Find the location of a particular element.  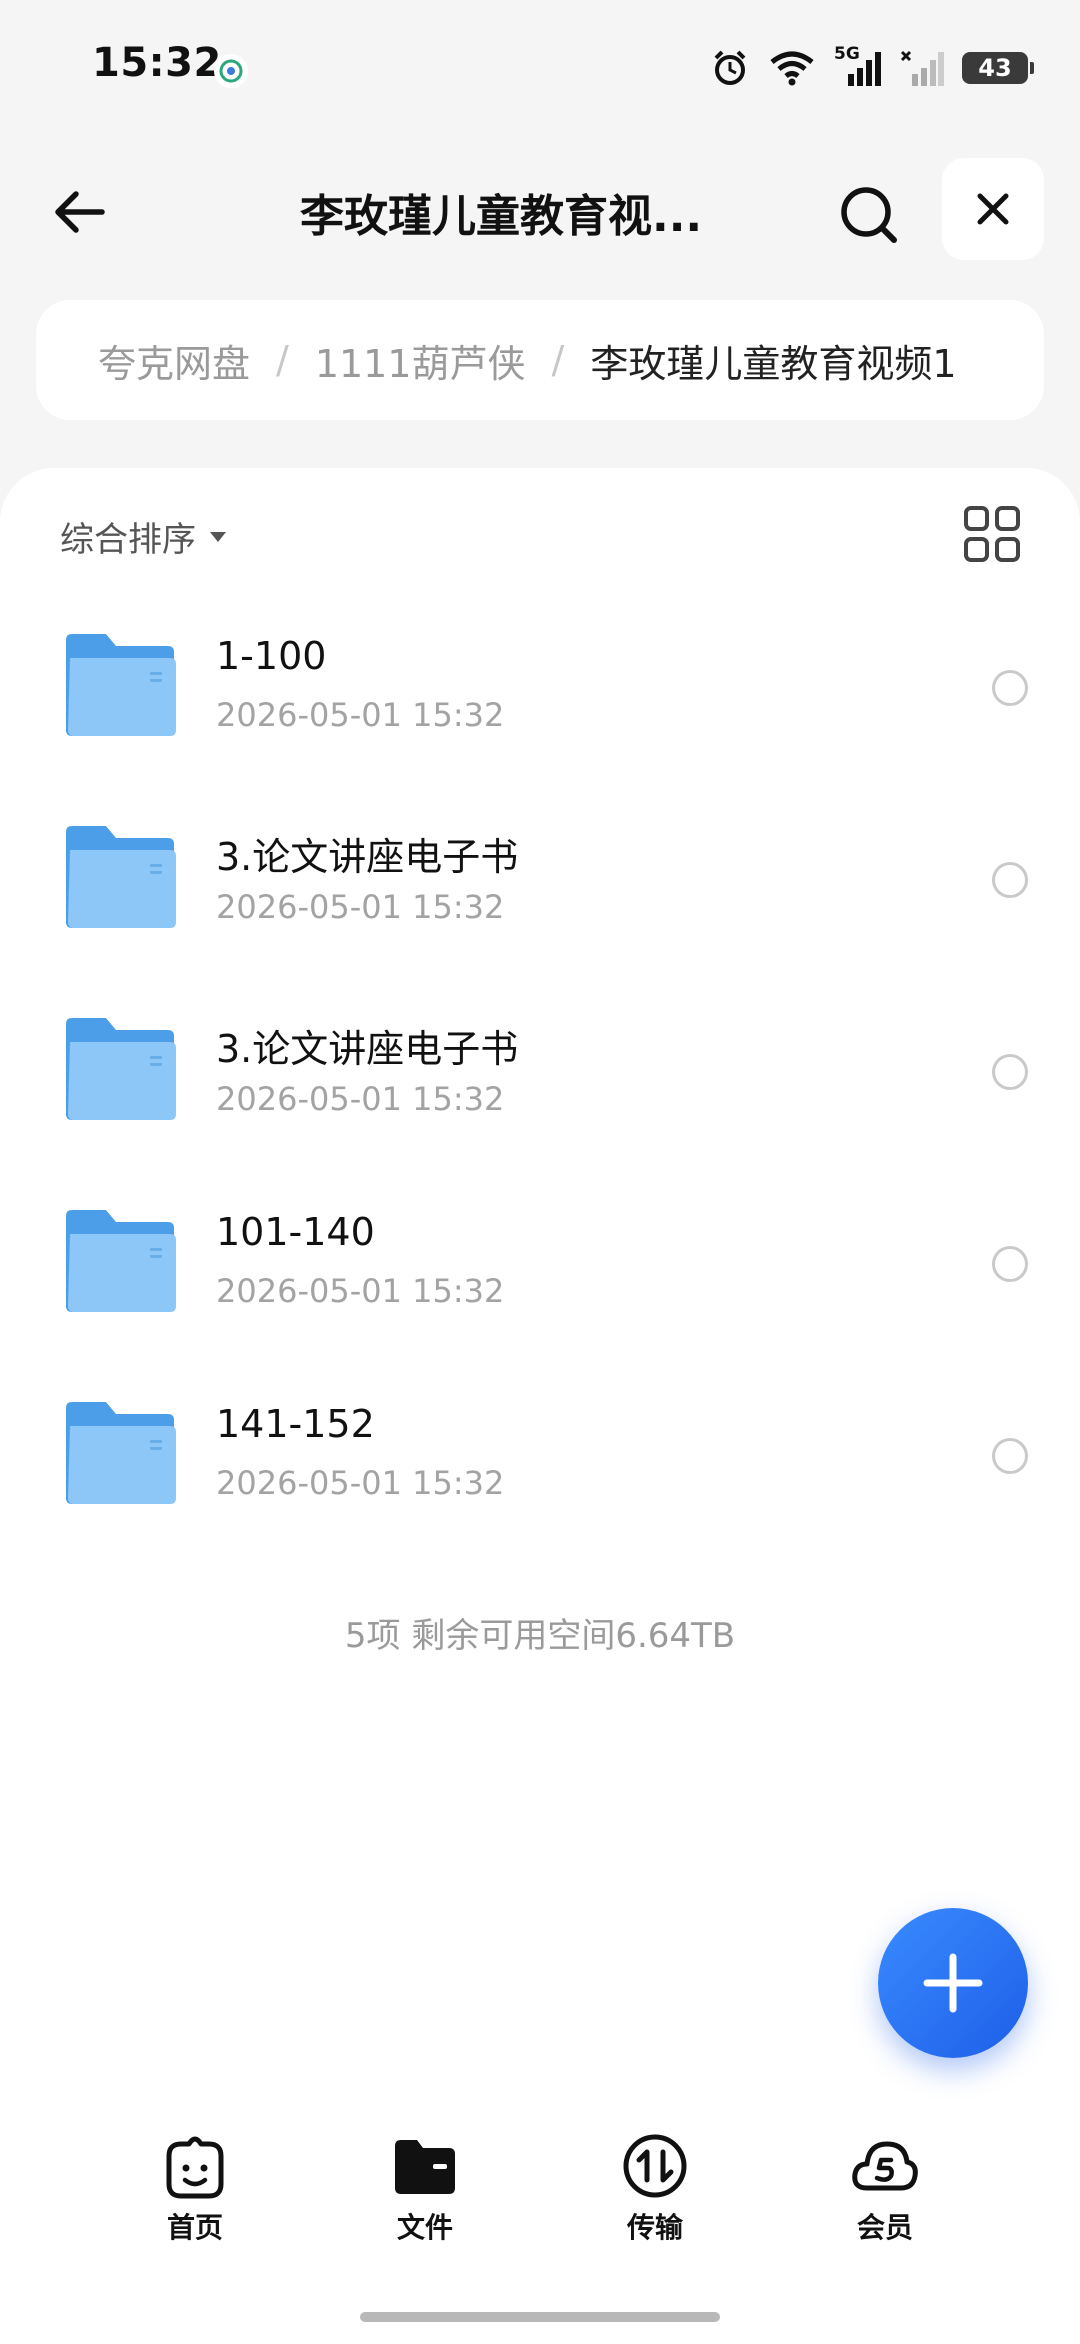

plus-icon is located at coordinates (953, 1983).